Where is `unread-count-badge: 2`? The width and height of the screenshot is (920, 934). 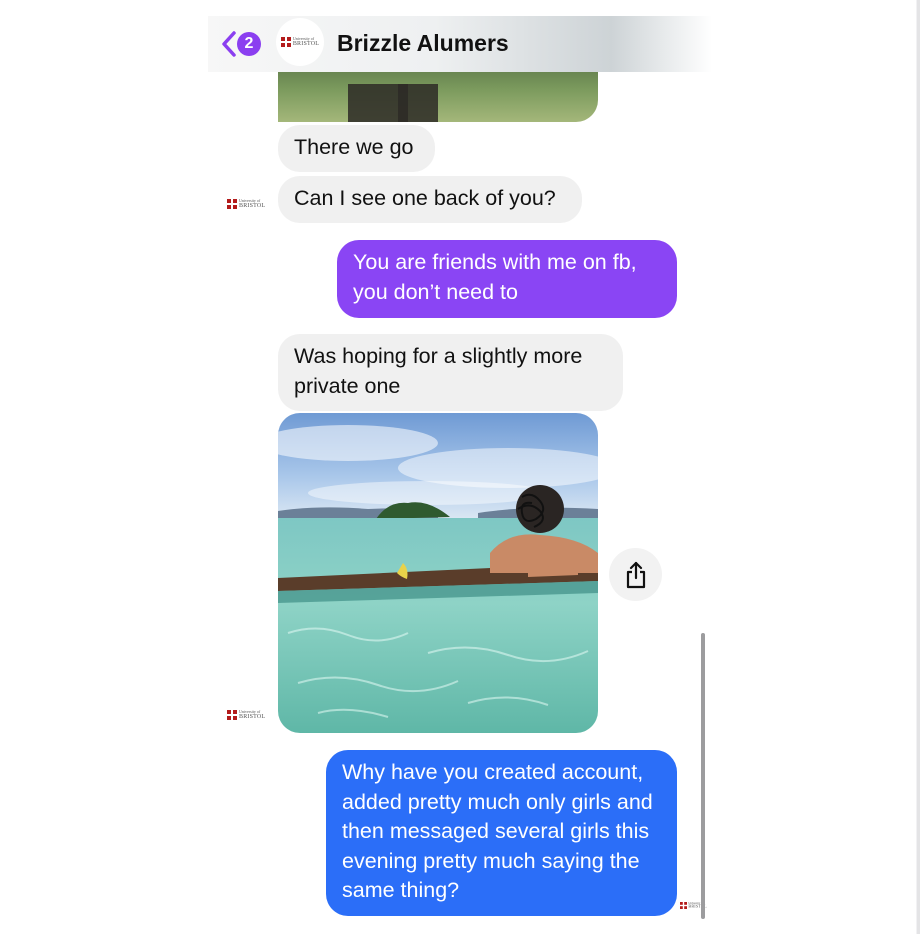
unread-count-badge: 2 is located at coordinates (249, 44).